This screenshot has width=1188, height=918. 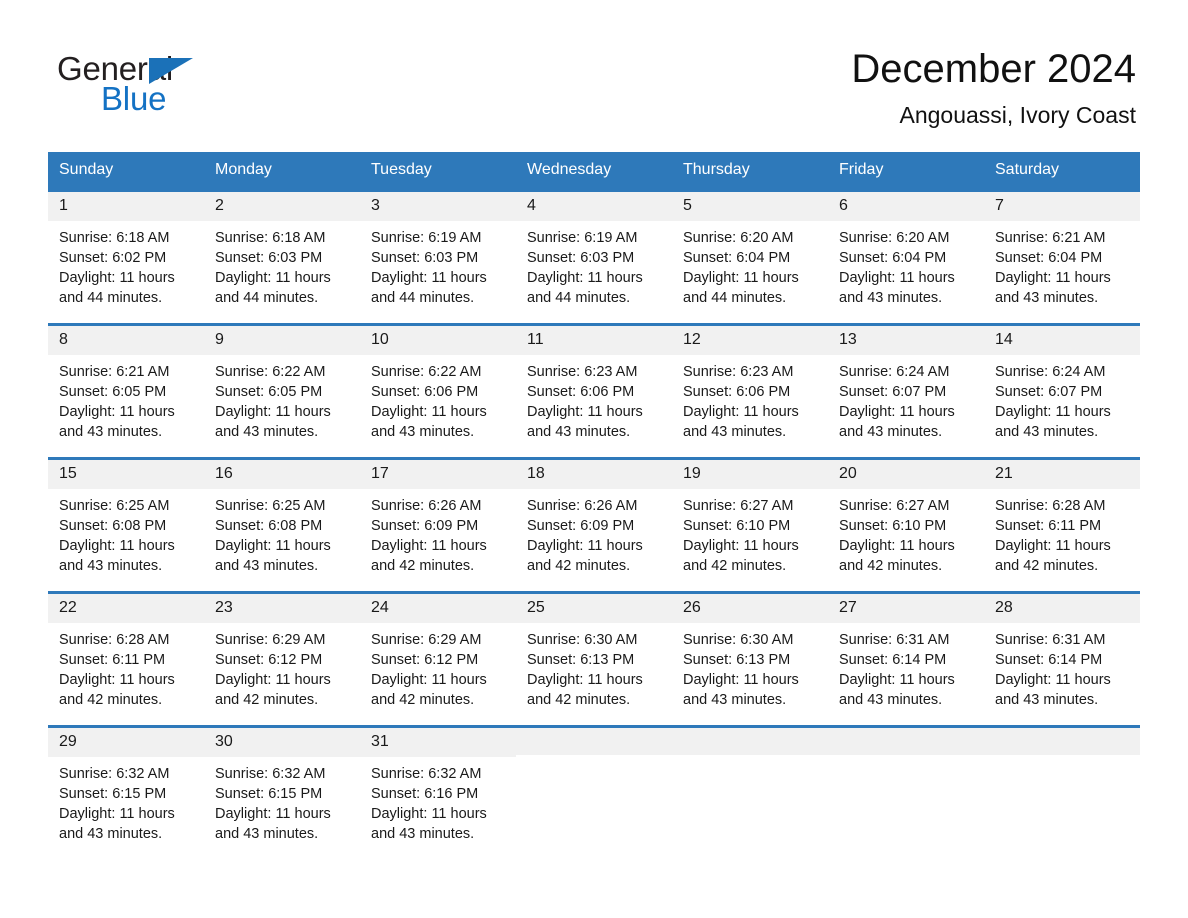 I want to click on sunrise-time: Sunrise: 6:26 AM, so click(x=582, y=506).